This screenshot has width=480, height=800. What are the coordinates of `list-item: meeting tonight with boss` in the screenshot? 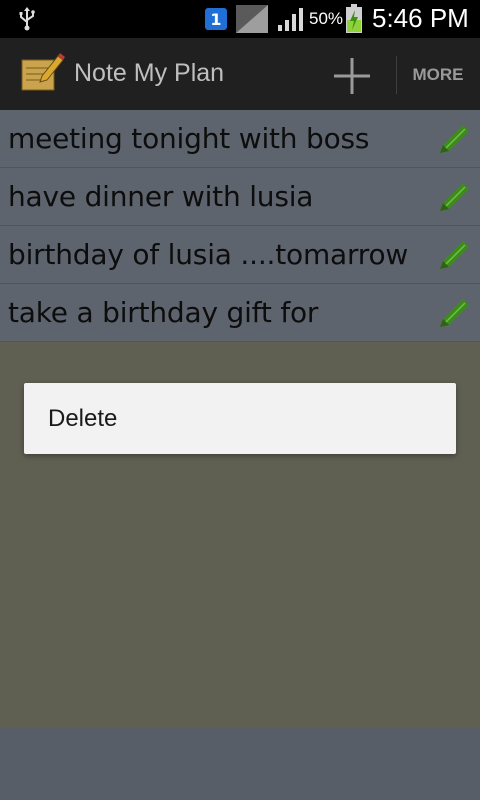 It's located at (240, 139).